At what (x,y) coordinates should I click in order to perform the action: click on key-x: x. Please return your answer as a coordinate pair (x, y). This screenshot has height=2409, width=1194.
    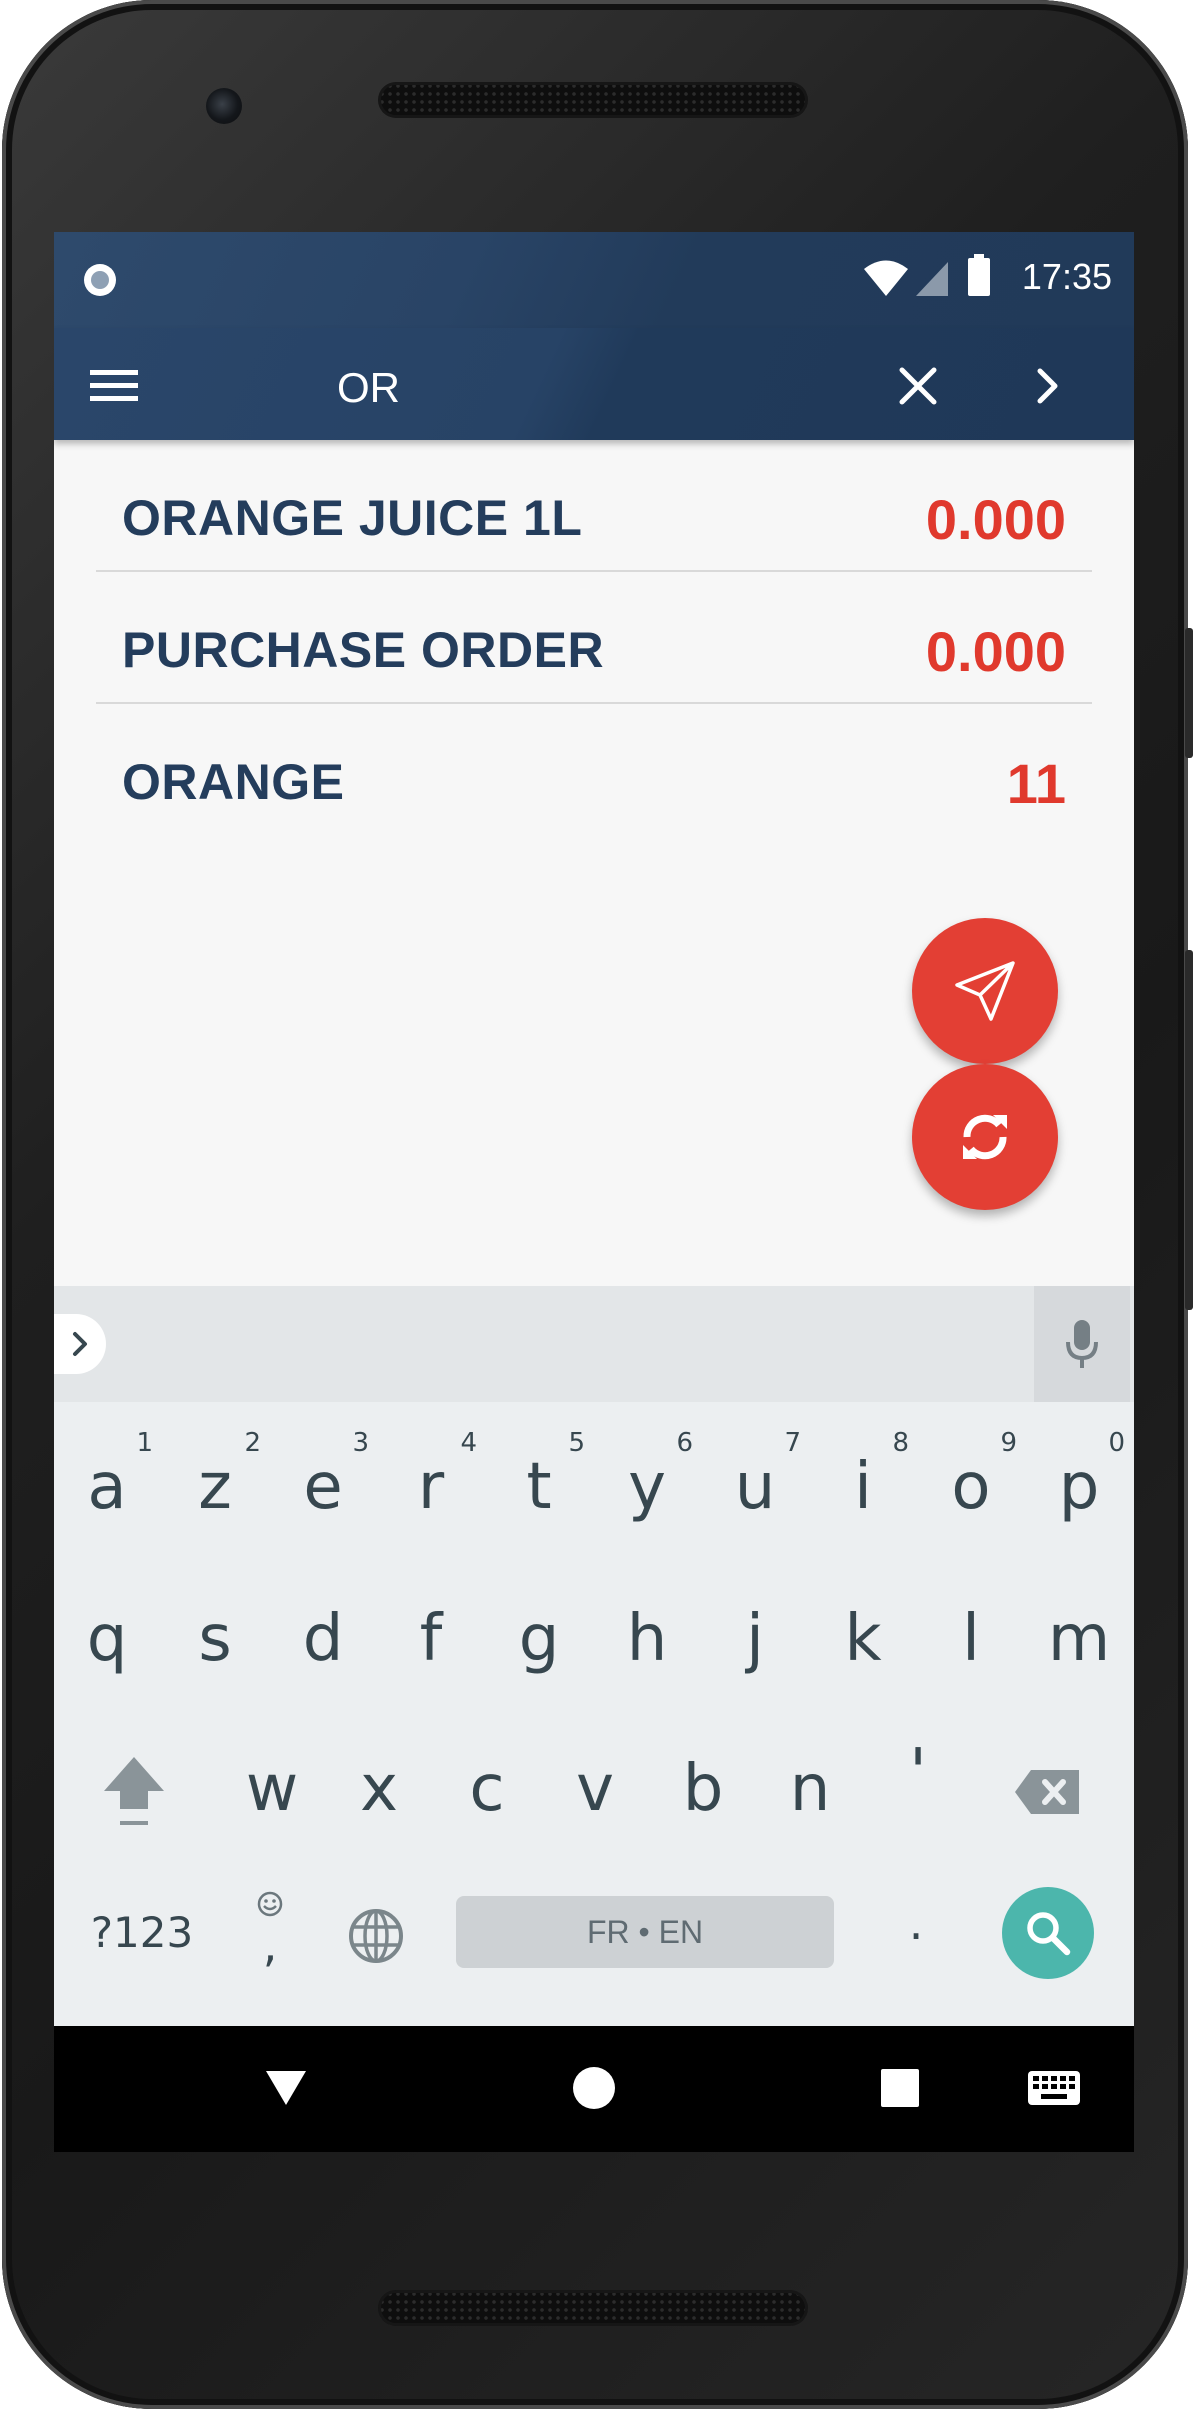
    Looking at the image, I should click on (379, 1789).